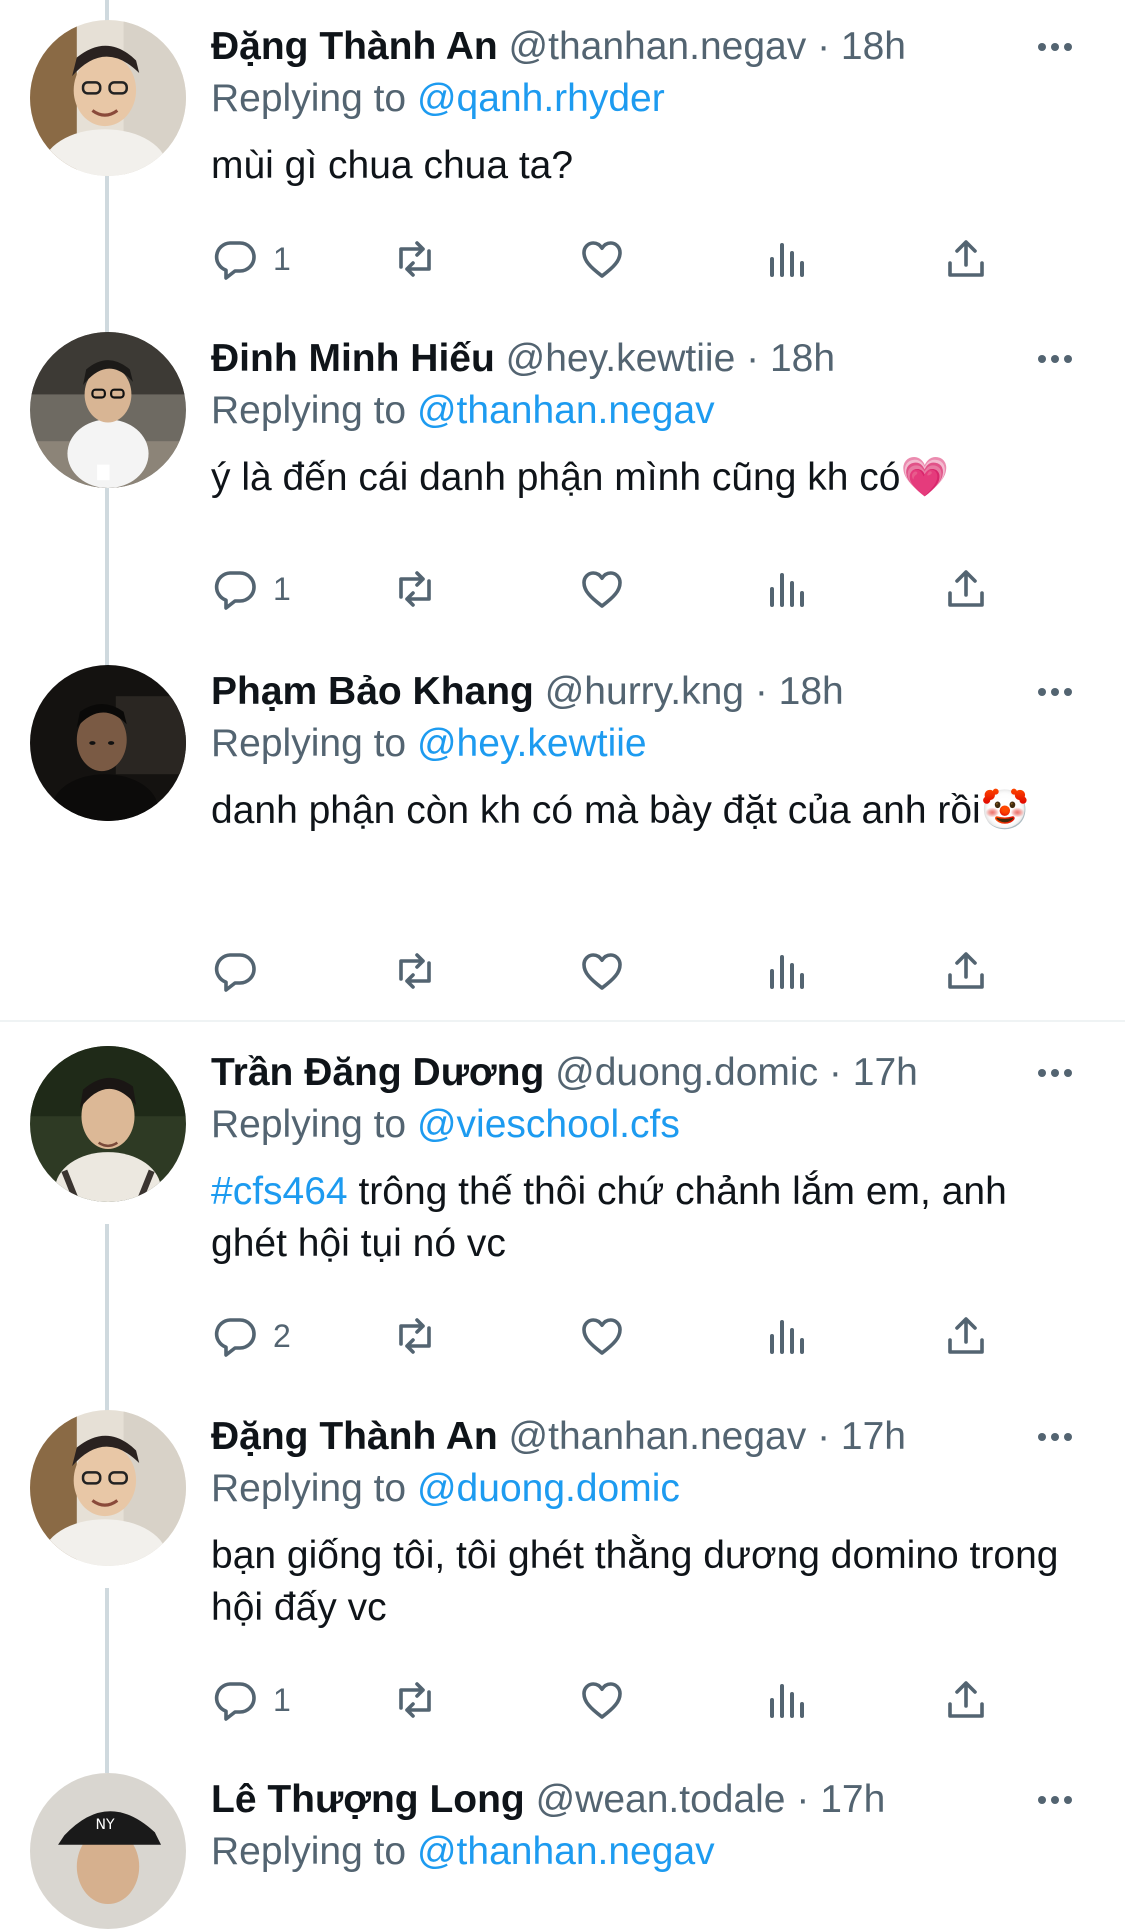 The height and width of the screenshot is (1929, 1125). I want to click on tweet-header: Đặng Thành An @thanhan.negav · 17h, so click(558, 1437).